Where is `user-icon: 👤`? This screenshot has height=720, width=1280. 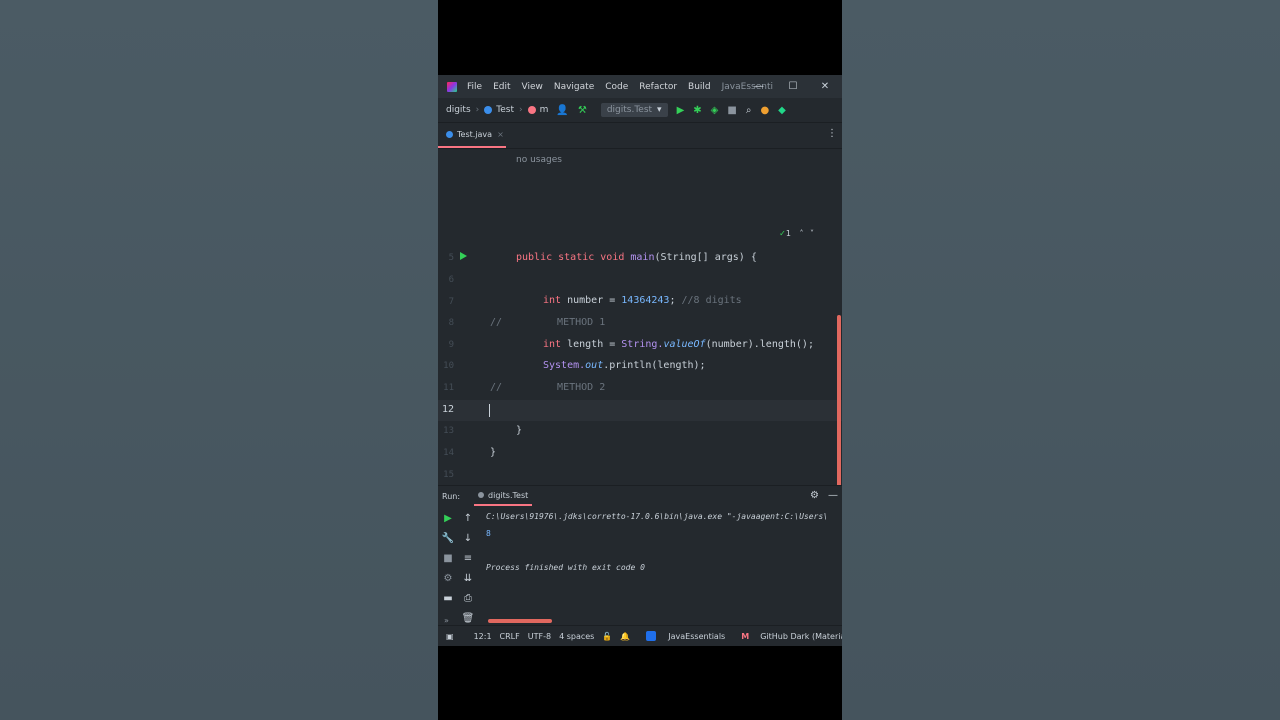 user-icon: 👤 is located at coordinates (562, 110).